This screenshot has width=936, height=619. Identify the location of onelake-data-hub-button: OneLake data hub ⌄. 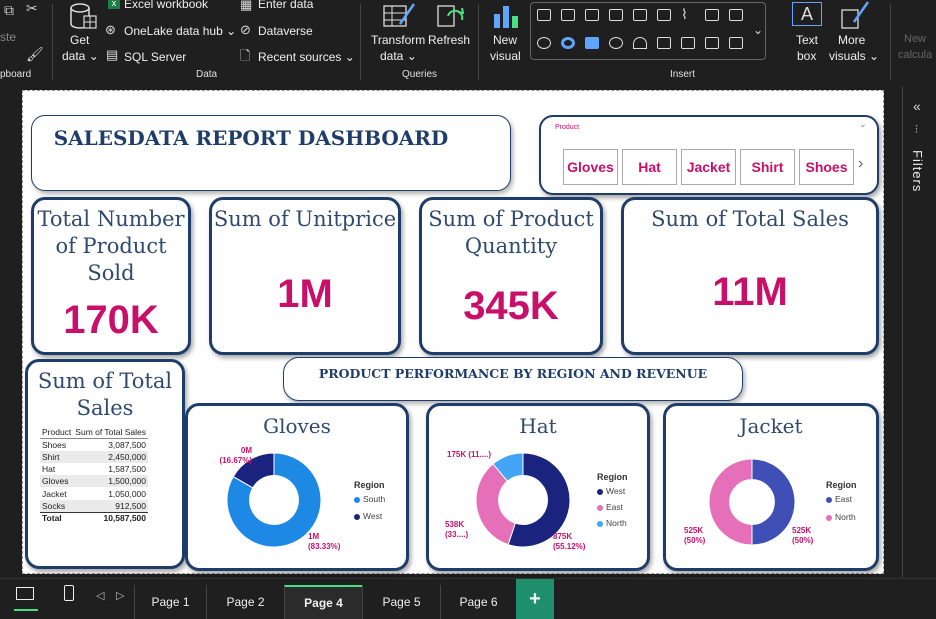
(180, 31).